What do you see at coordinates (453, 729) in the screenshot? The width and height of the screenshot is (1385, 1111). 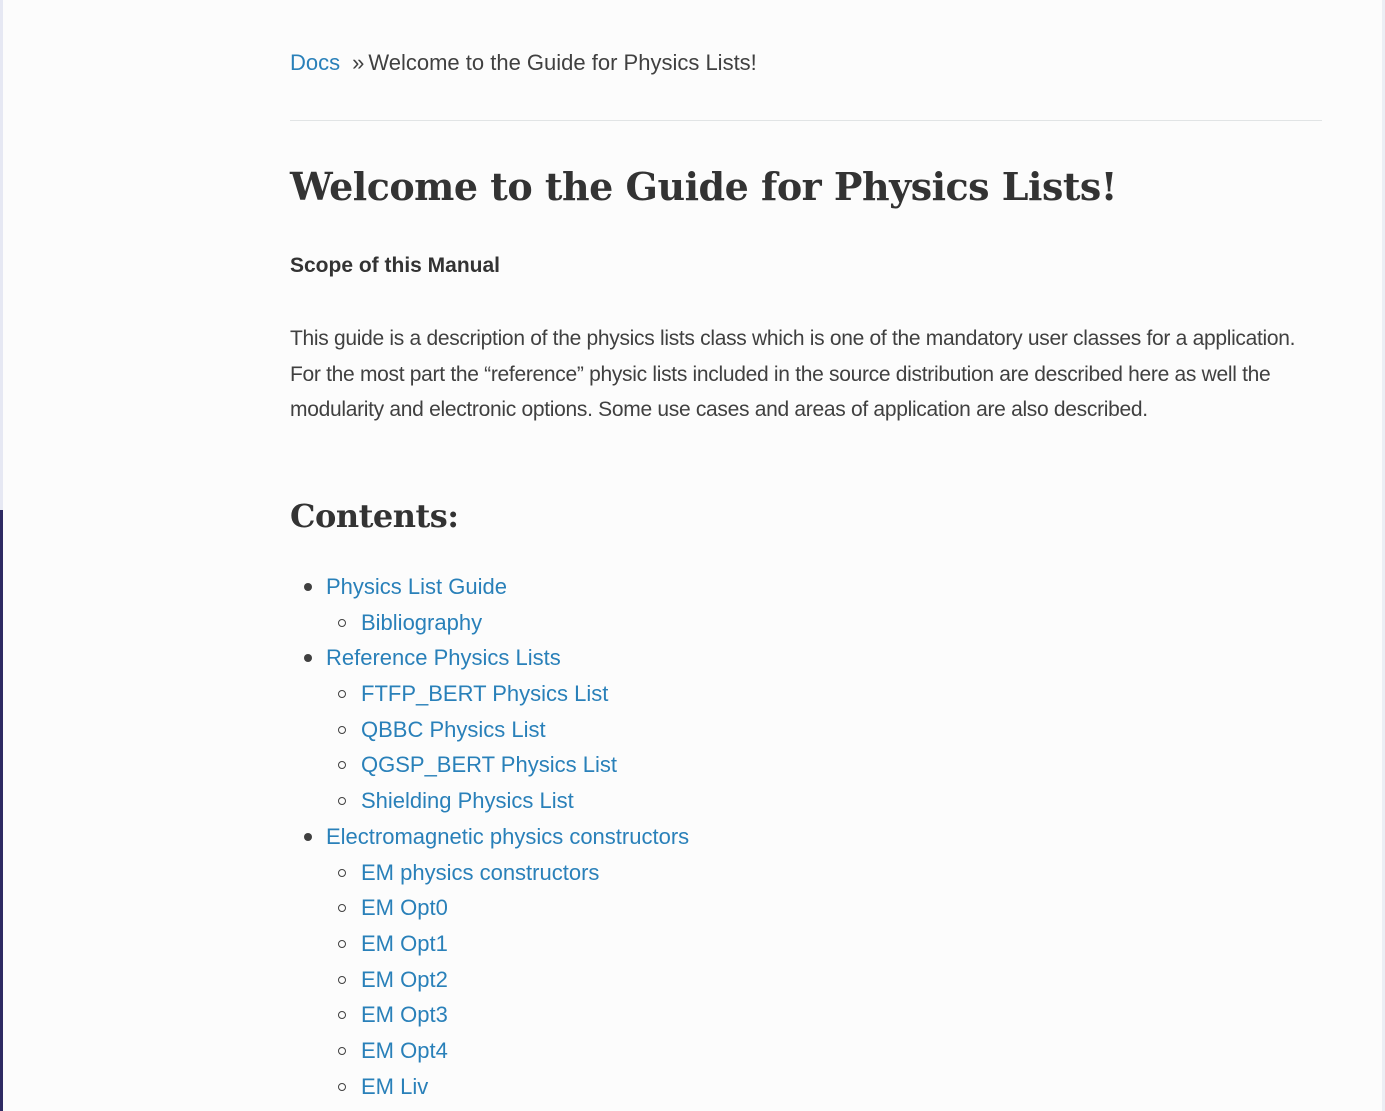 I see `toc-link: QBBC Physics List` at bounding box center [453, 729].